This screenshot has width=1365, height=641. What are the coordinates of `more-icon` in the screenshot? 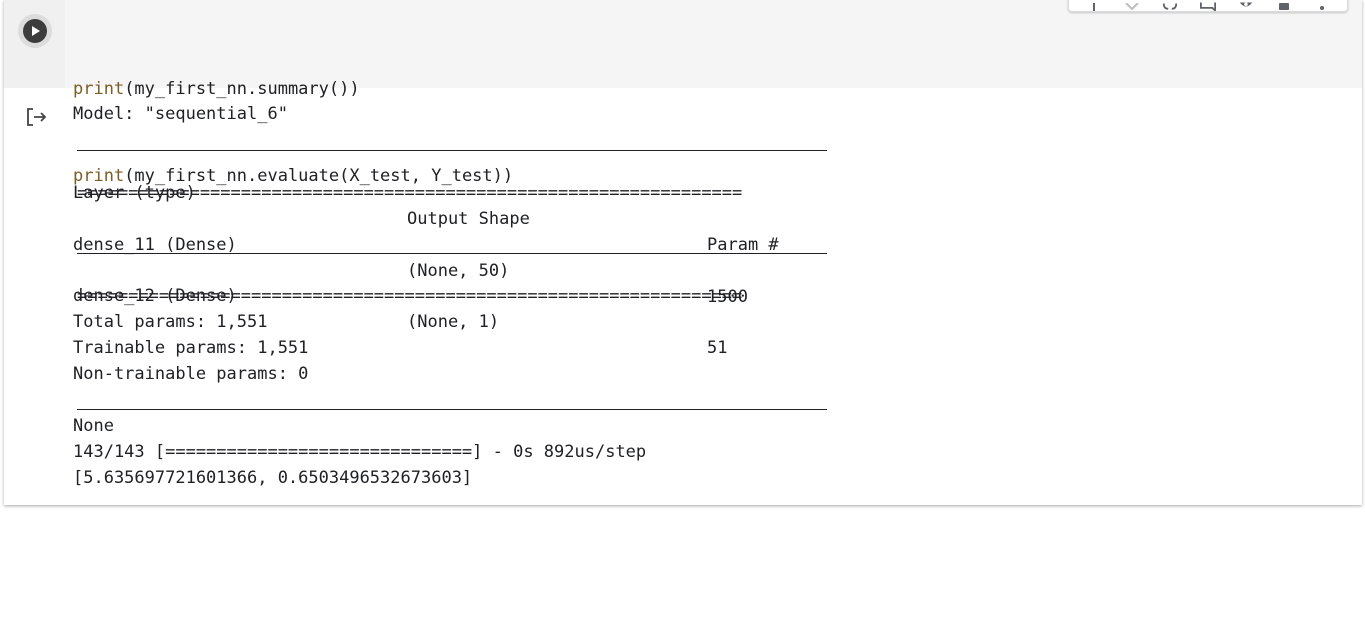 It's located at (1322, 5).